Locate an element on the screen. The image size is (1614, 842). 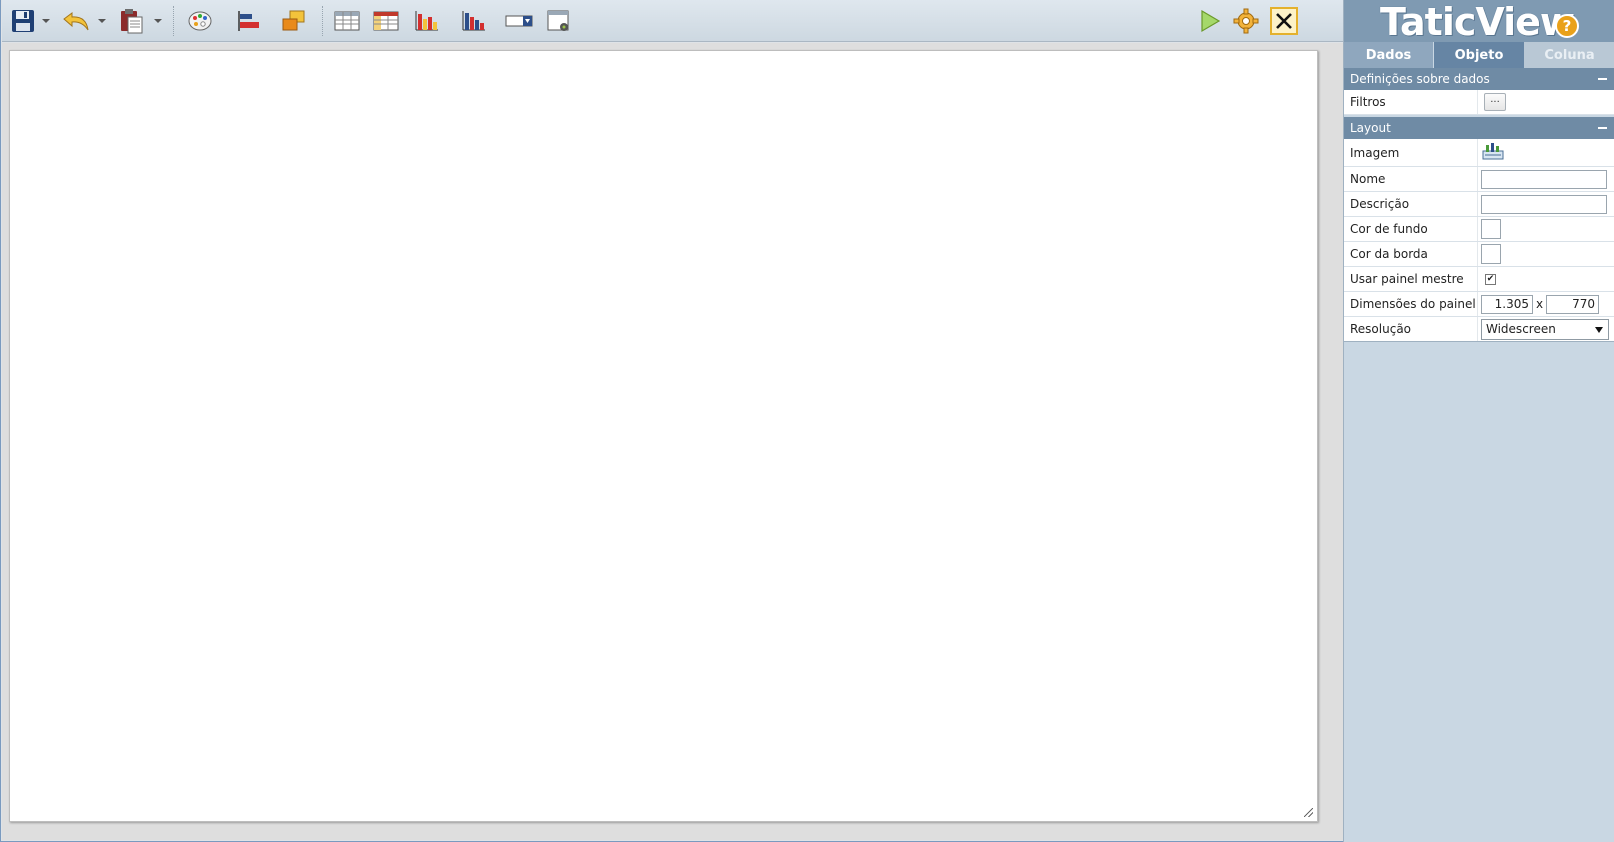
prop-label: Resolução is located at coordinates (1381, 329).